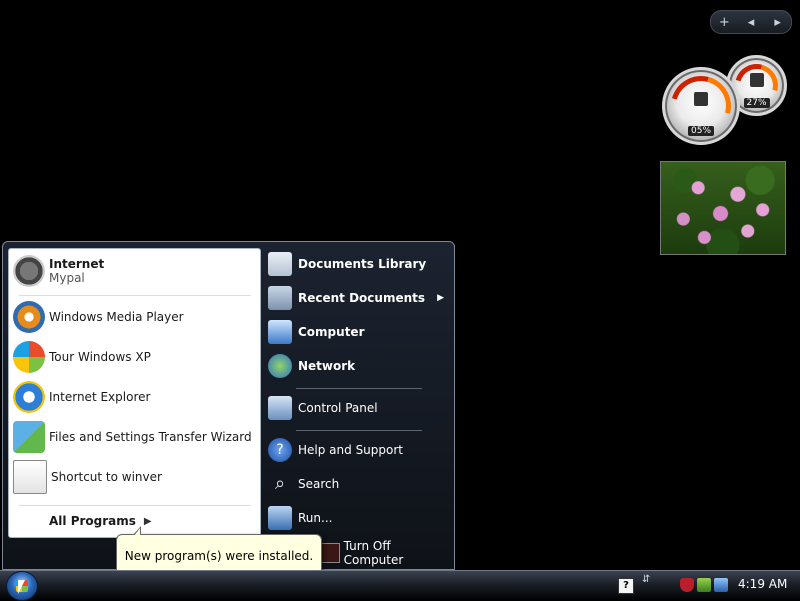 The height and width of the screenshot is (601, 800). What do you see at coordinates (280, 518) in the screenshot?
I see `run-dialog-icon` at bounding box center [280, 518].